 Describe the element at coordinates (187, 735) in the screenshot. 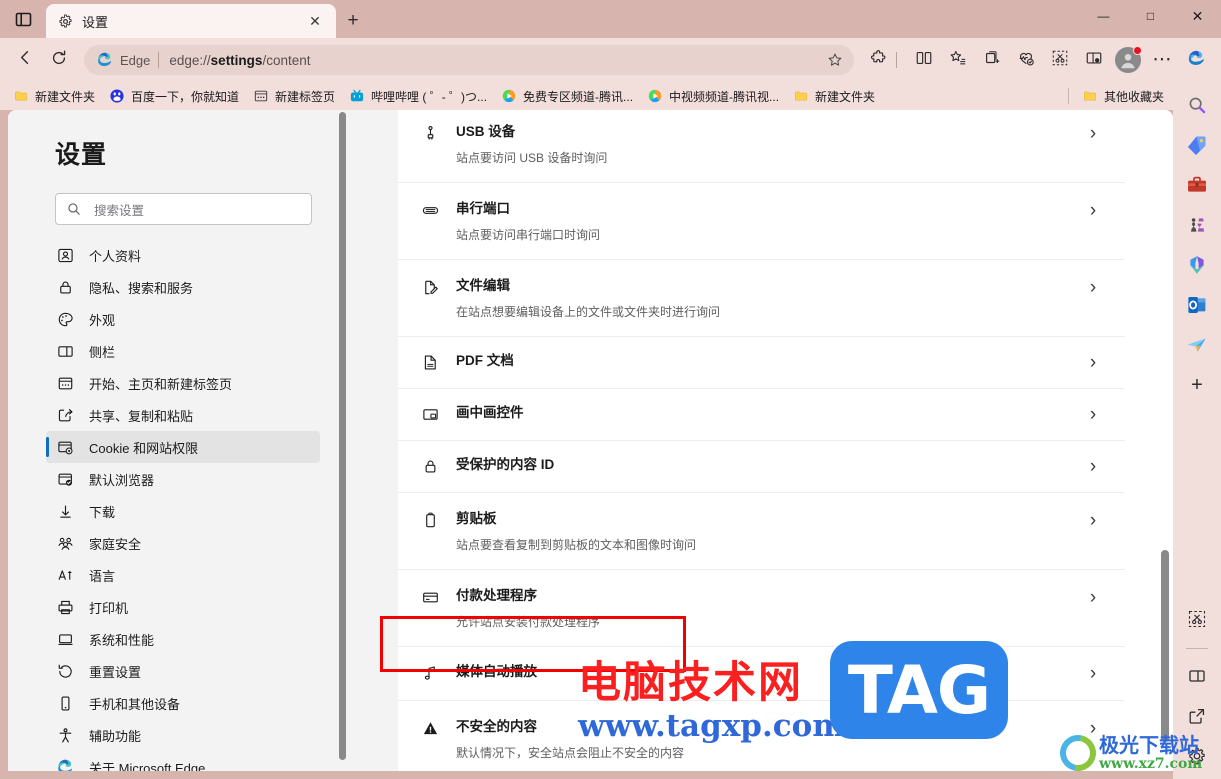

I see `sidebar-item-accessibility: 辅助功能` at that location.